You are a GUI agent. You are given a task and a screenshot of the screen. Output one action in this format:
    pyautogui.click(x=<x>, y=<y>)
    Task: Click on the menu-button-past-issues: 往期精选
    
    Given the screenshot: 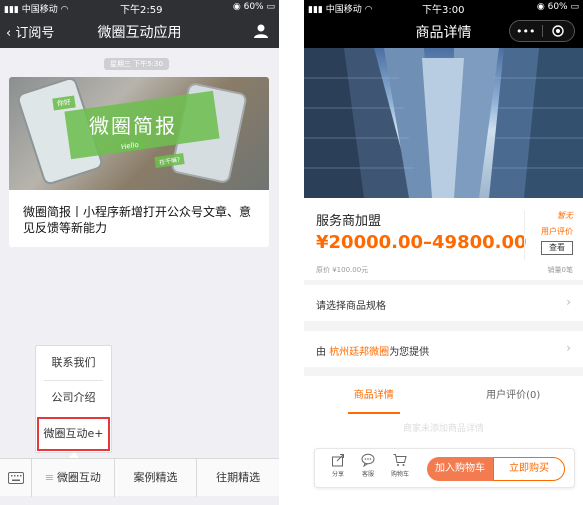 What is the action you would take?
    pyautogui.click(x=238, y=478)
    